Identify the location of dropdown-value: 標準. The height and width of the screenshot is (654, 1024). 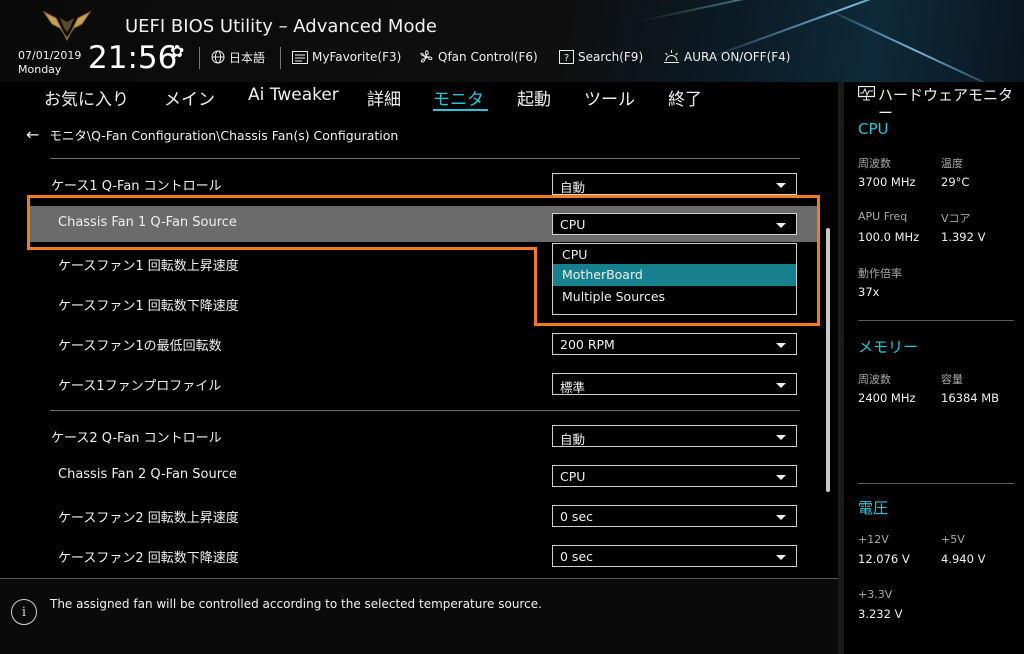
(573, 387).